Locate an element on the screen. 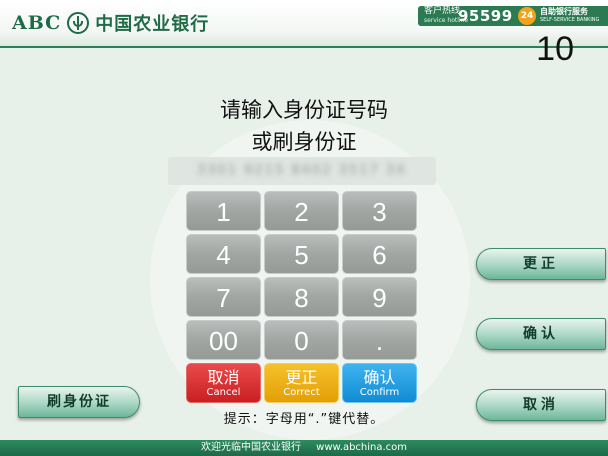 This screenshot has height=456, width=608. keypad-cancel-label-cn: 取消 is located at coordinates (223, 377).